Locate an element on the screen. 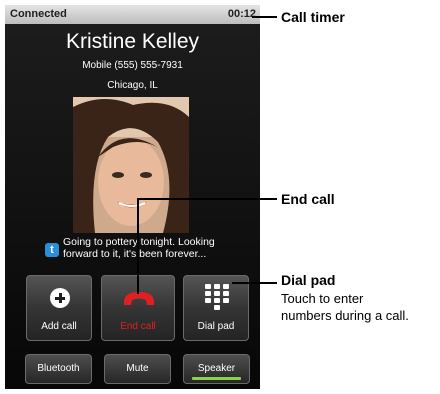 This screenshot has height=394, width=440. dial-pad-callout-line is located at coordinates (254, 283).